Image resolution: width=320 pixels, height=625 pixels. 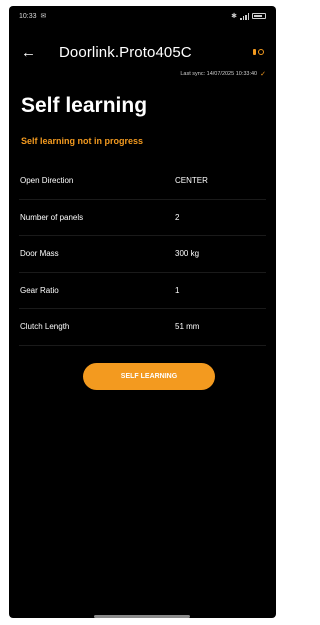 What do you see at coordinates (219, 74) in the screenshot?
I see `last-sync-text: Last sync: 14/07/2025 10:33:40` at bounding box center [219, 74].